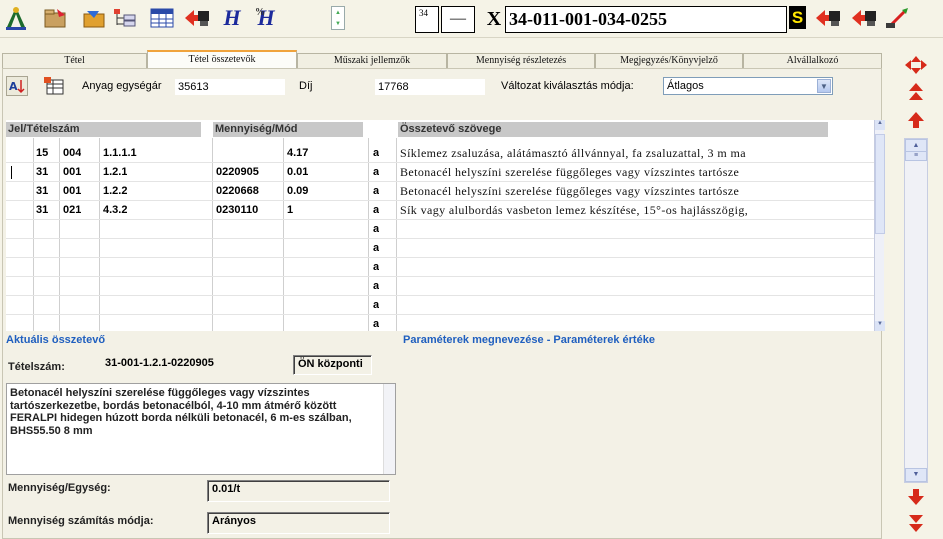 The height and width of the screenshot is (539, 943). What do you see at coordinates (916, 156) in the screenshot?
I see `scroll-thumb: ≡` at bounding box center [916, 156].